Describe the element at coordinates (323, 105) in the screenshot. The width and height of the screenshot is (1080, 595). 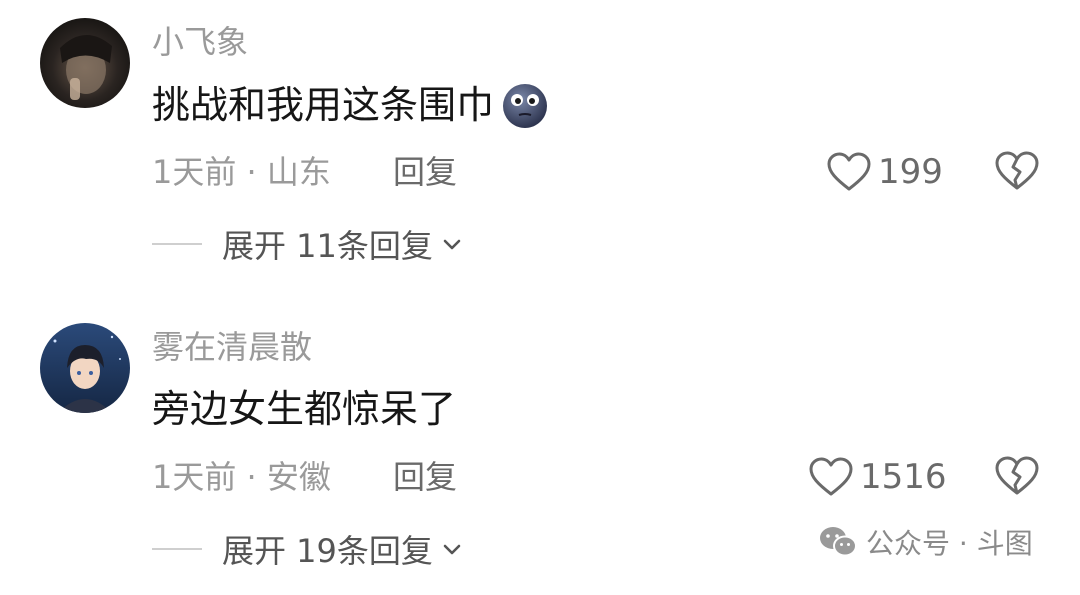
I see `comment-text-content: 挑战和我用这条围巾` at that location.